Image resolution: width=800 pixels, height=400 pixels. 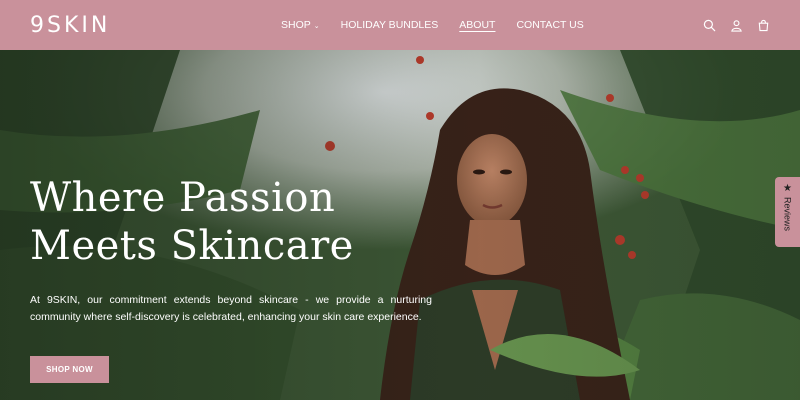 I want to click on brand-logo: 9SKIN, so click(x=145, y=25).